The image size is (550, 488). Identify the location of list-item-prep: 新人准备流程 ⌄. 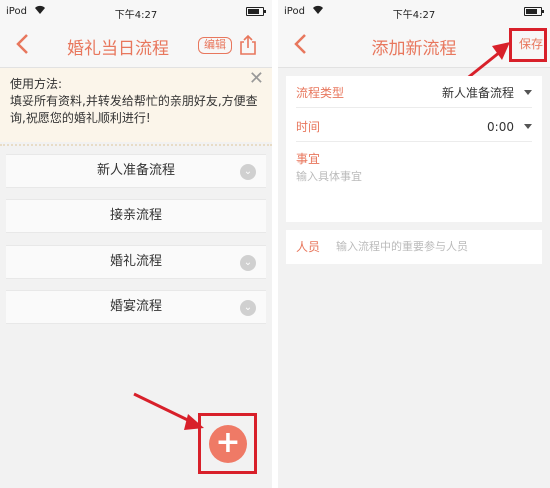
(136, 171).